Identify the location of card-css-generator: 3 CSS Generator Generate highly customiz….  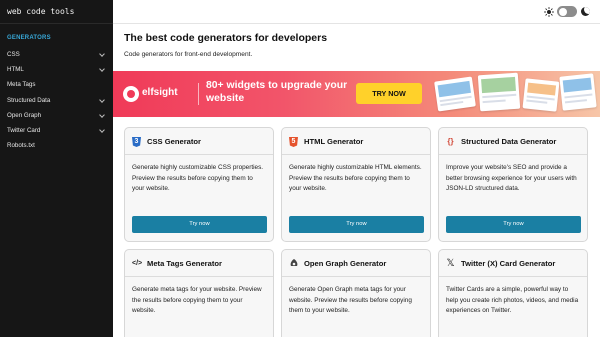
(199, 184).